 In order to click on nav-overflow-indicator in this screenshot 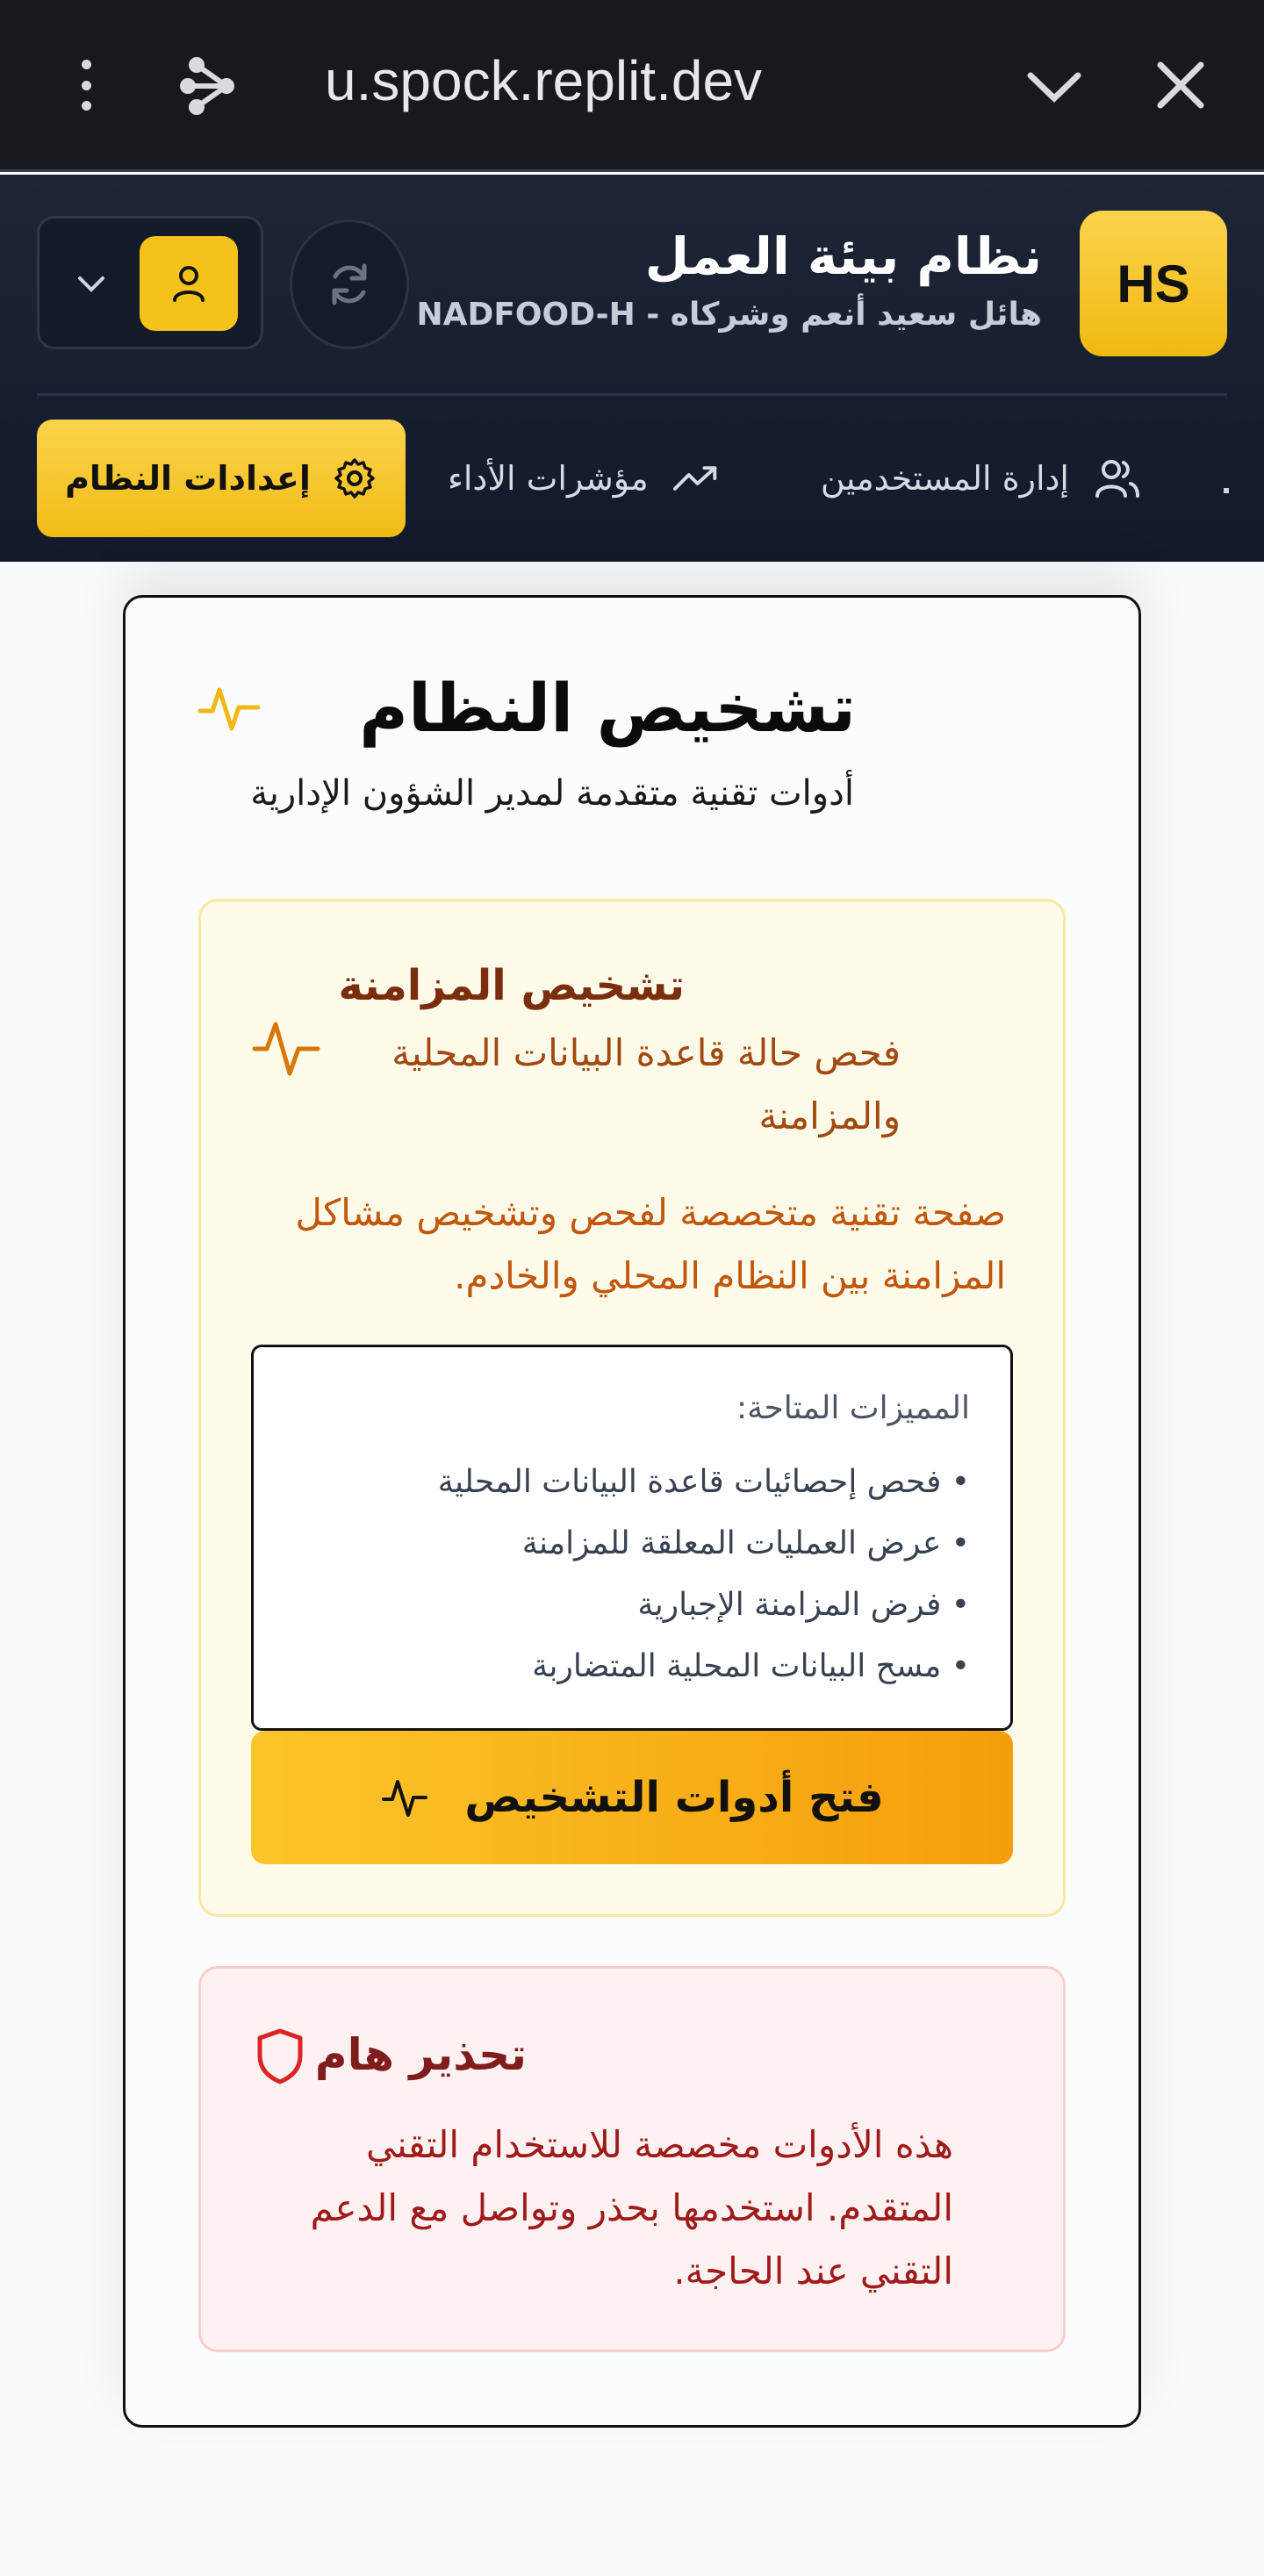, I will do `click(1227, 491)`.